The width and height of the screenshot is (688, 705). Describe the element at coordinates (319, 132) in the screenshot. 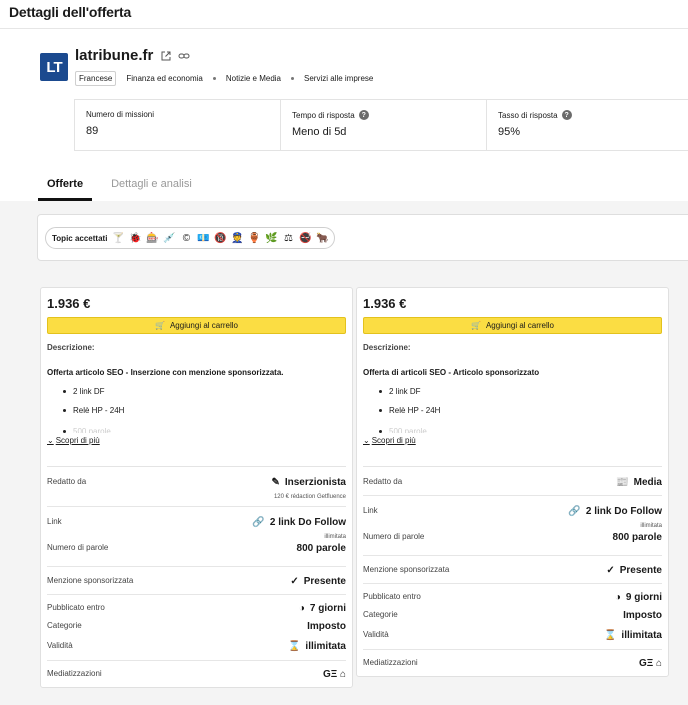

I see `stat-value: Meno di 5d` at that location.